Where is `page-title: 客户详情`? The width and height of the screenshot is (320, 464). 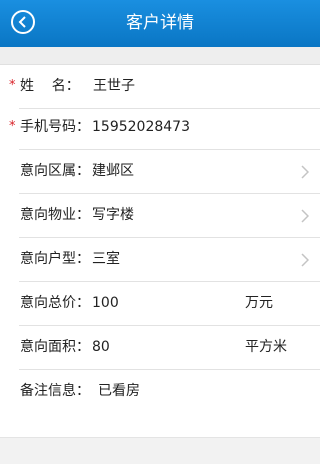
page-title: 客户详情 is located at coordinates (160, 23).